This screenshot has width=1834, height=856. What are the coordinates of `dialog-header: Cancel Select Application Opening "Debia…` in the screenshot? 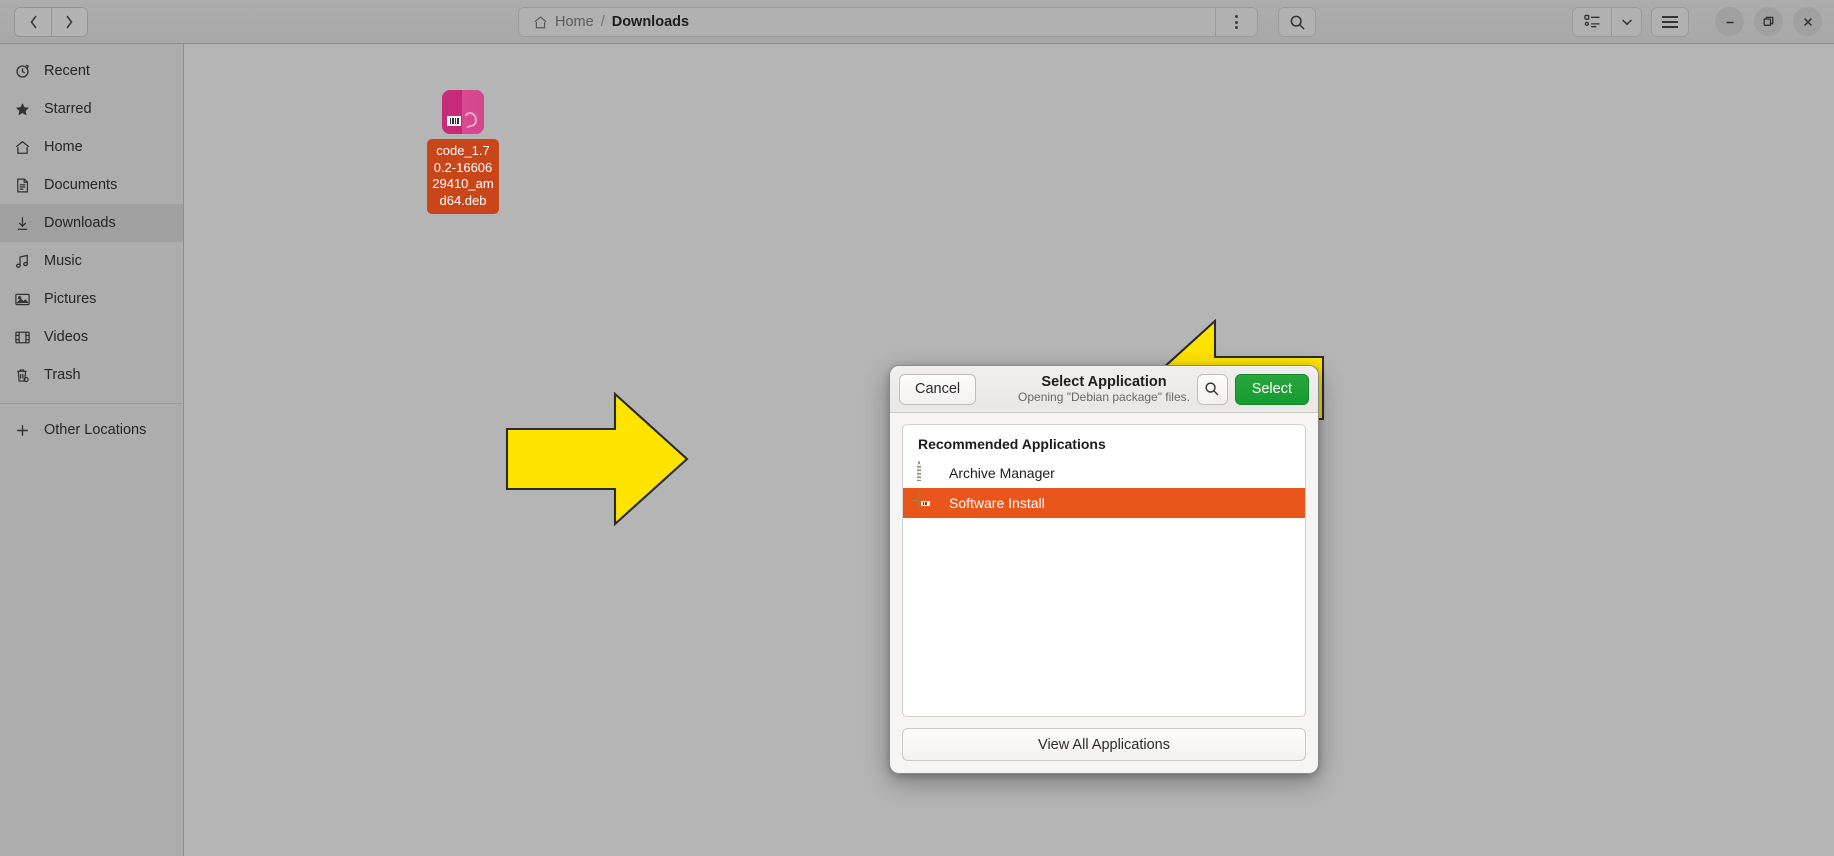 It's located at (1104, 389).